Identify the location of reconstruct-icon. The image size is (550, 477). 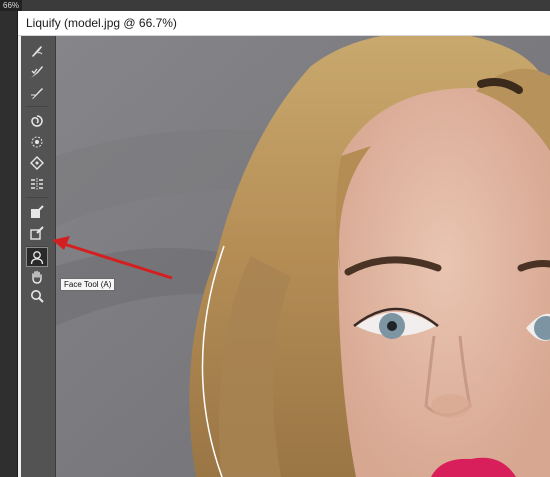
(37, 72).